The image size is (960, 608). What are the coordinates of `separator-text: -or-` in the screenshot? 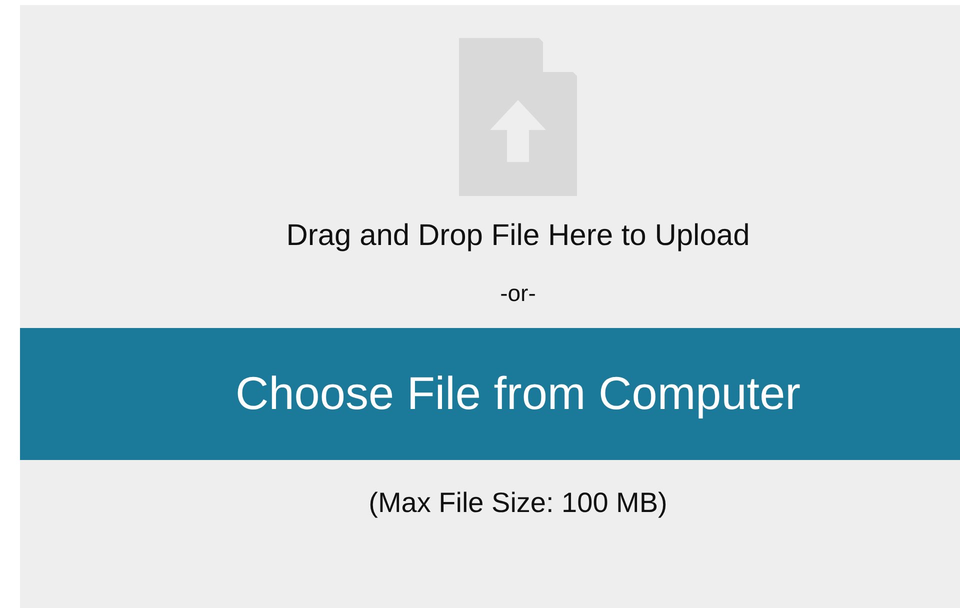 It's located at (518, 294).